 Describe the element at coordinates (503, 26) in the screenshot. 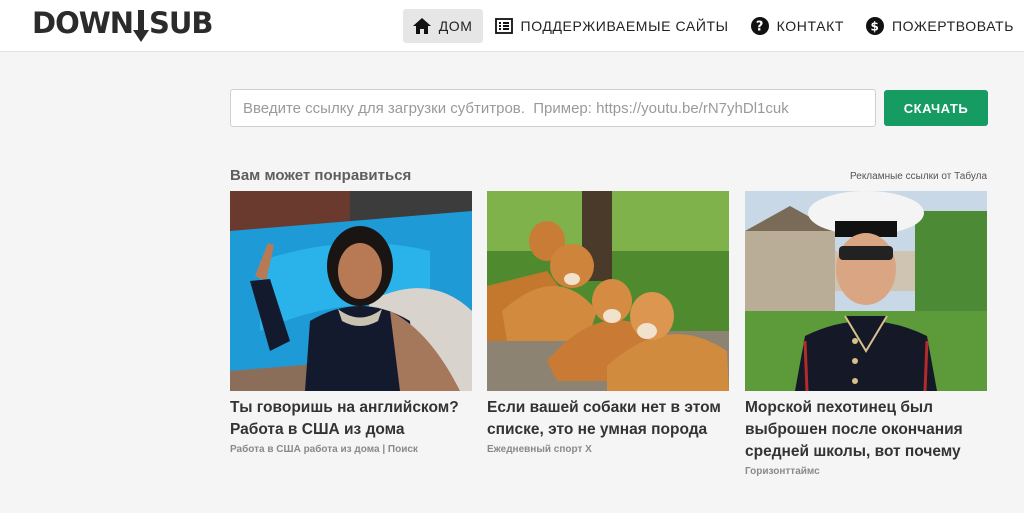

I see `list-icon` at that location.